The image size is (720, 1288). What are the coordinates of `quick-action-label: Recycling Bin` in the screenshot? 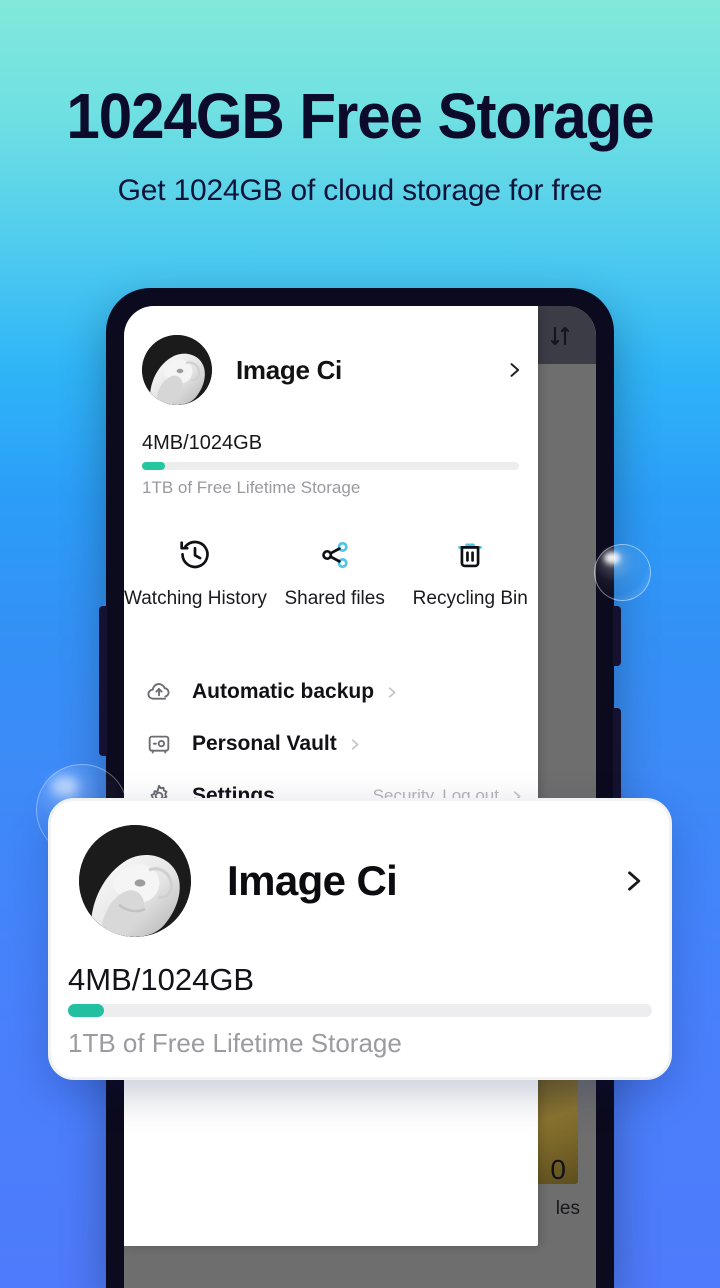 It's located at (470, 598).